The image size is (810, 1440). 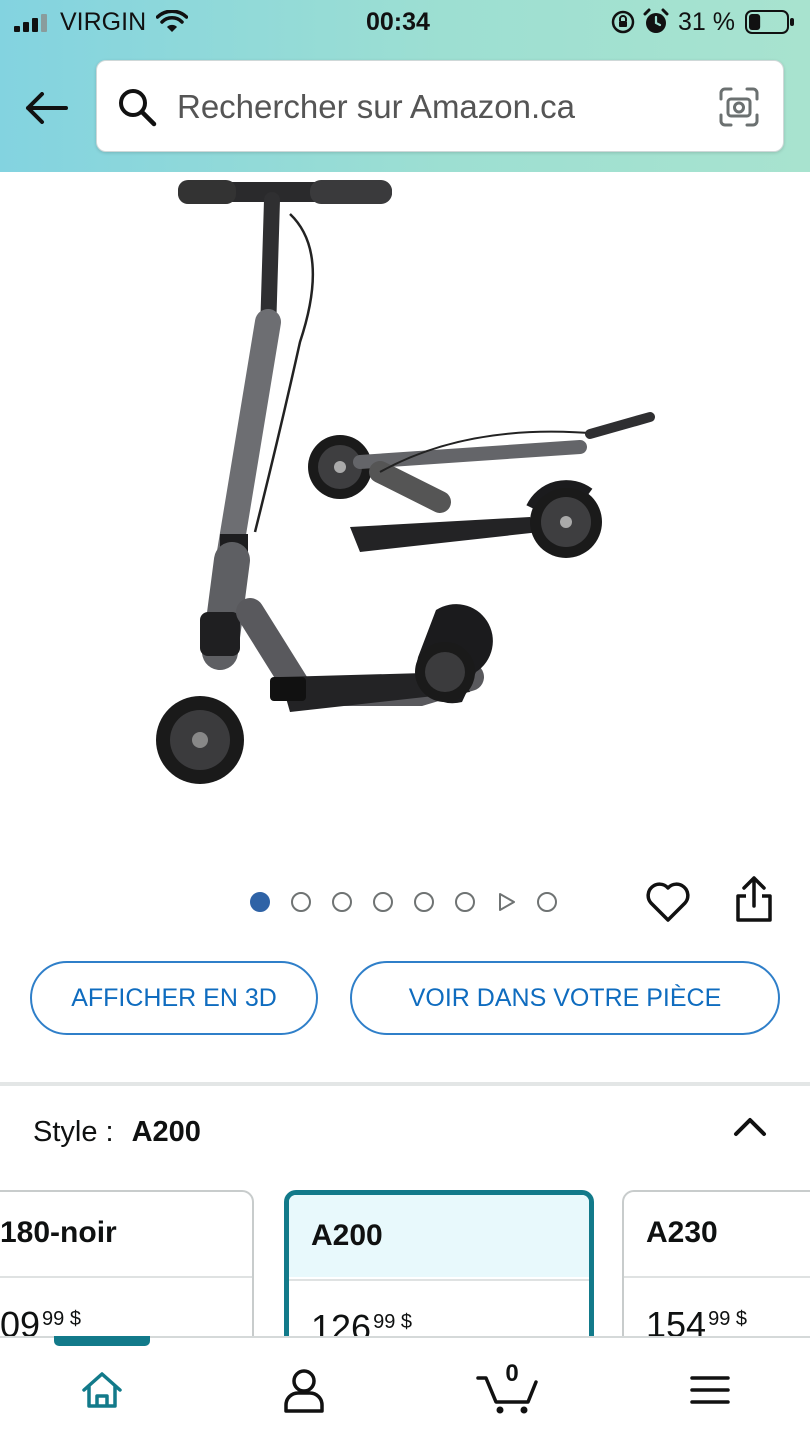 I want to click on style-label: Style :, so click(x=73, y=1132).